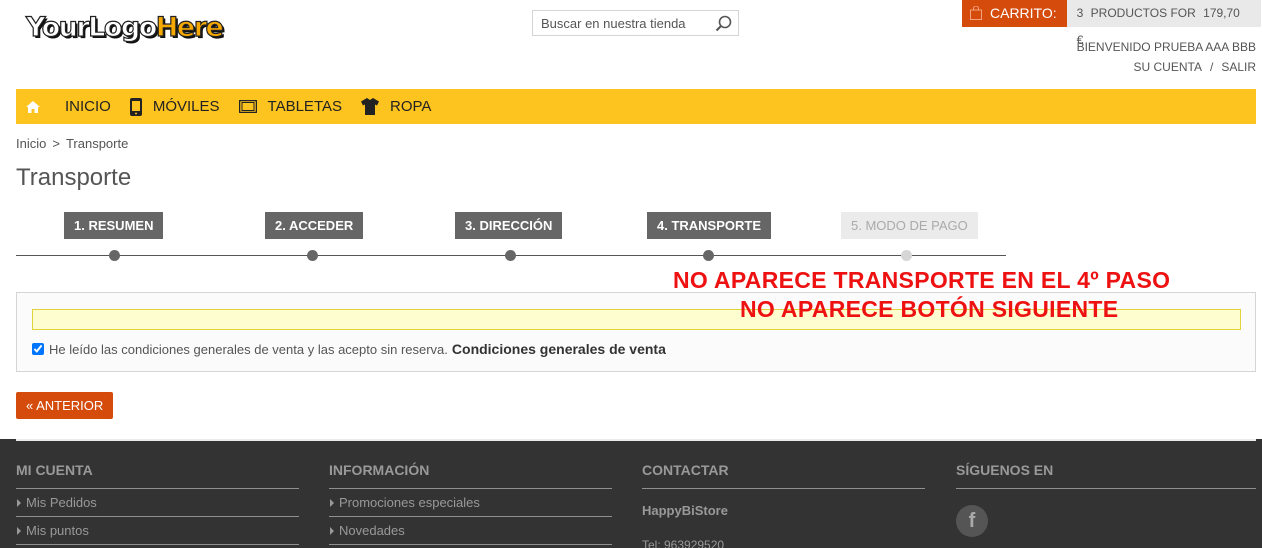  I want to click on breadcrumb: Inicio > Transporte, so click(72, 143).